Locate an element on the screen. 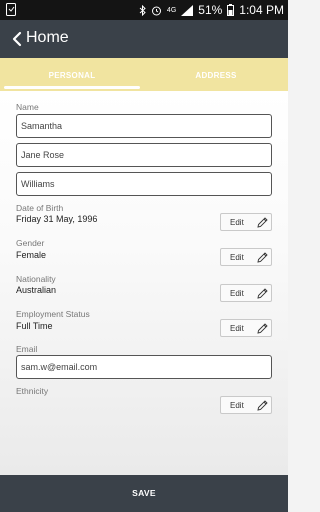 This screenshot has width=320, height=512. ethnicity-label: Ethnicity is located at coordinates (32, 391).